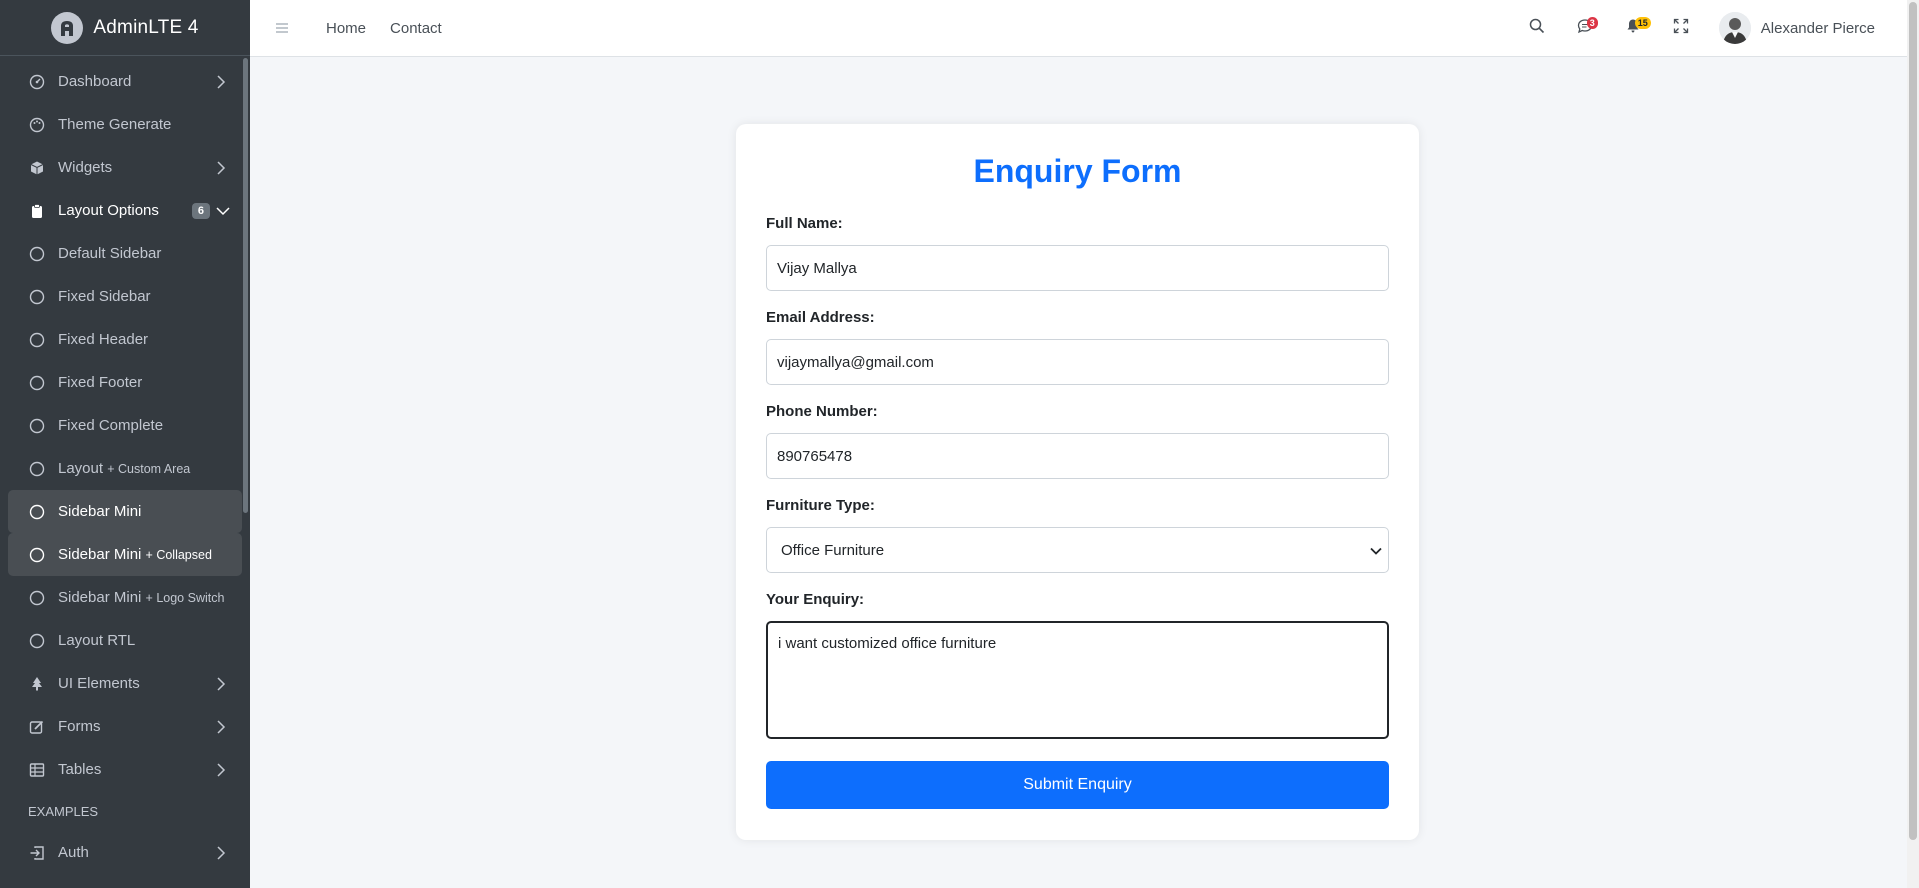 This screenshot has width=1919, height=888. I want to click on furniture-type-selected-value: Office Furniture, so click(833, 550).